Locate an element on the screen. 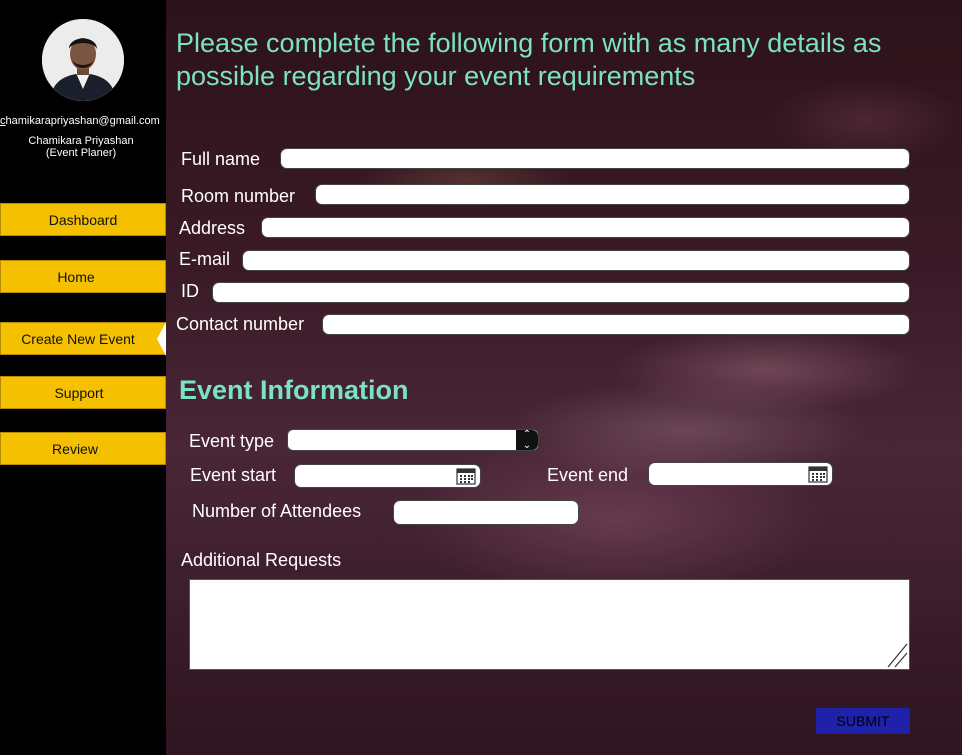  event-information-title: Event Information is located at coordinates (294, 390).